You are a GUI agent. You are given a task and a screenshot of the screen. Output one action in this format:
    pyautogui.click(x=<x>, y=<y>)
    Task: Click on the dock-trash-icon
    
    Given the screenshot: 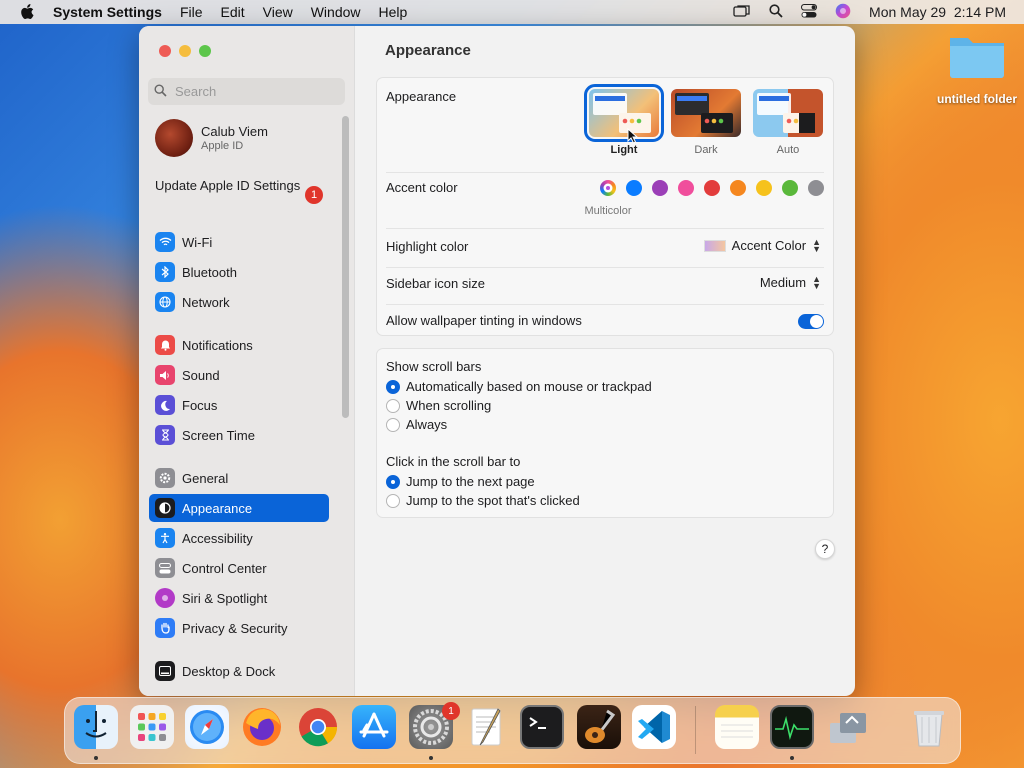 What is the action you would take?
    pyautogui.click(x=929, y=727)
    